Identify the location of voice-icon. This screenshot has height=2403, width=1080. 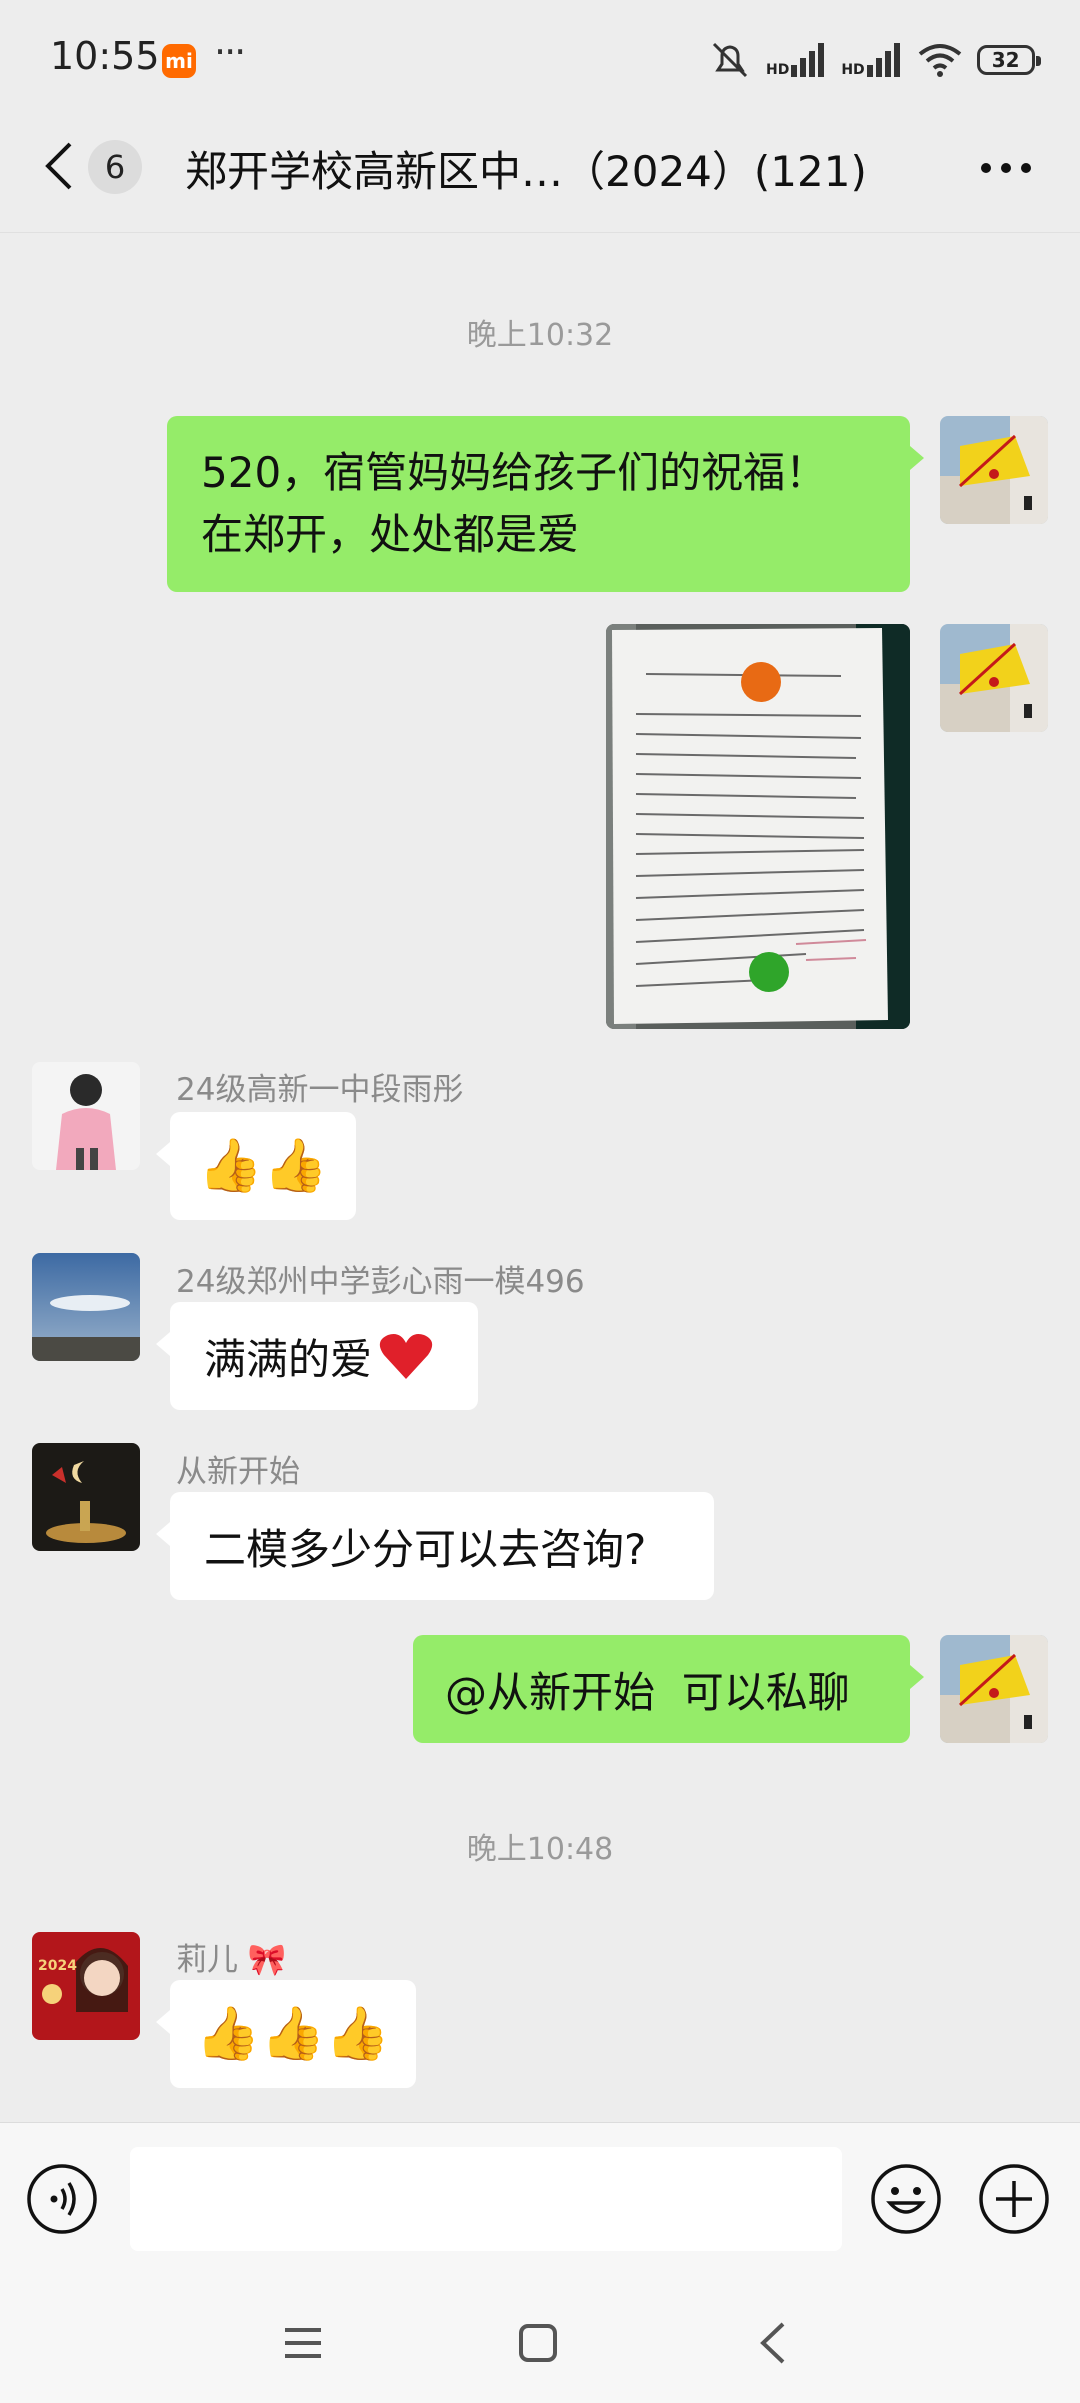
(62, 2199).